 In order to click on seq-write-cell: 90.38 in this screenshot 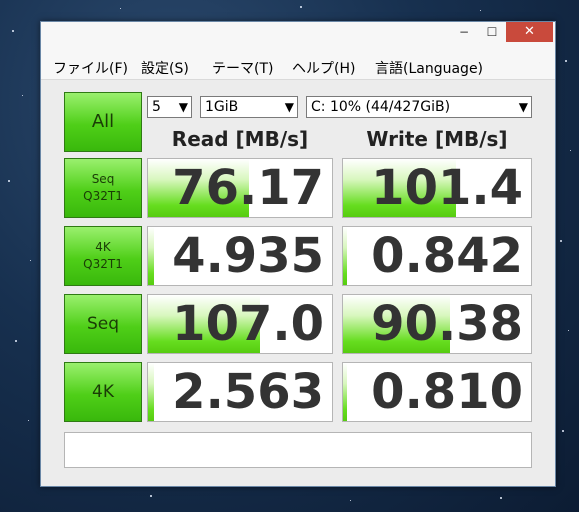, I will do `click(437, 324)`.